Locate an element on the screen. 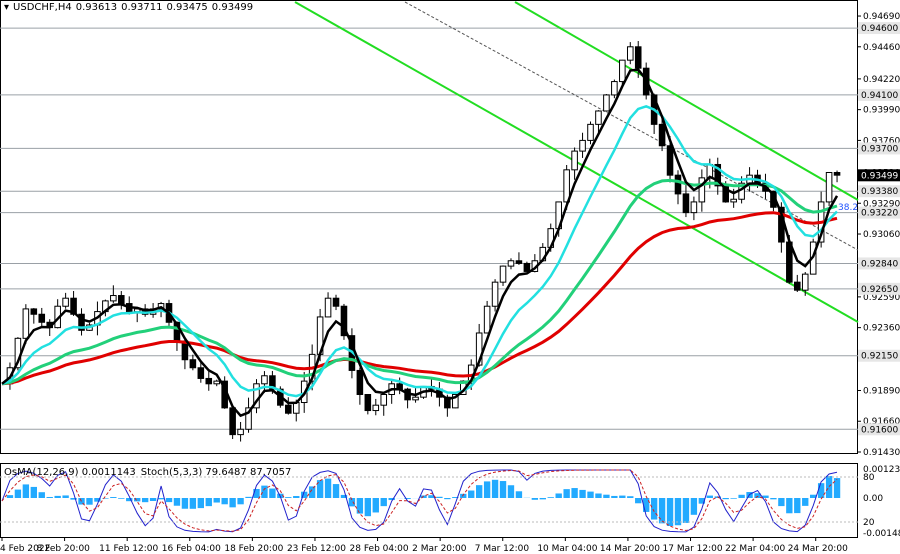 The image size is (900, 554). price-tick-label: 0.94690 is located at coordinates (881, 17).